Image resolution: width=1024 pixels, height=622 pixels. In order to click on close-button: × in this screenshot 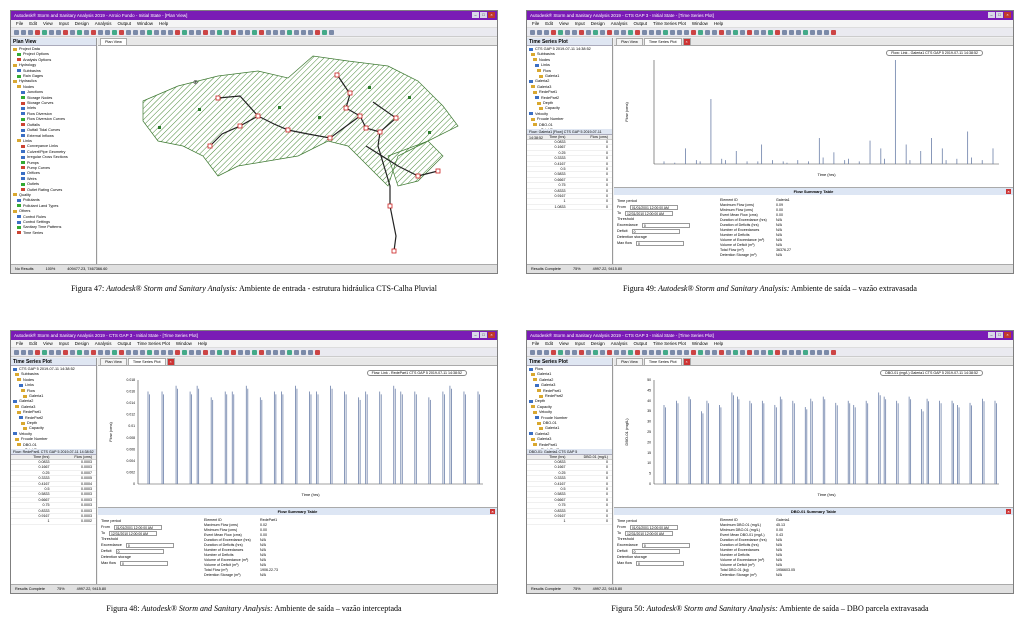, I will do `click(1007, 15)`.